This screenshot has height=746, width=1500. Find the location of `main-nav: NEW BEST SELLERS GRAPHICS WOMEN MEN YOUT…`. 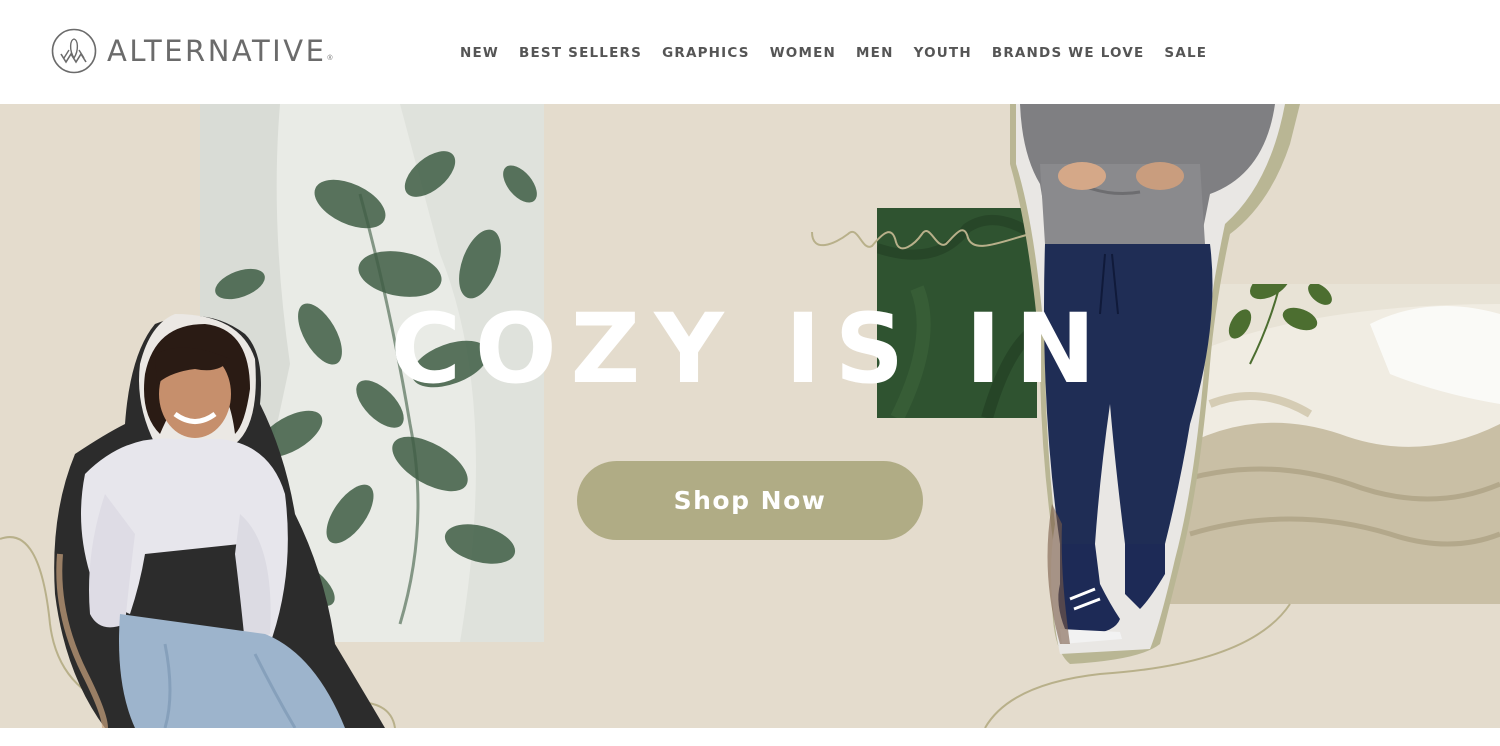

main-nav: NEW BEST SELLERS GRAPHICS WOMEN MEN YOUT… is located at coordinates (833, 53).